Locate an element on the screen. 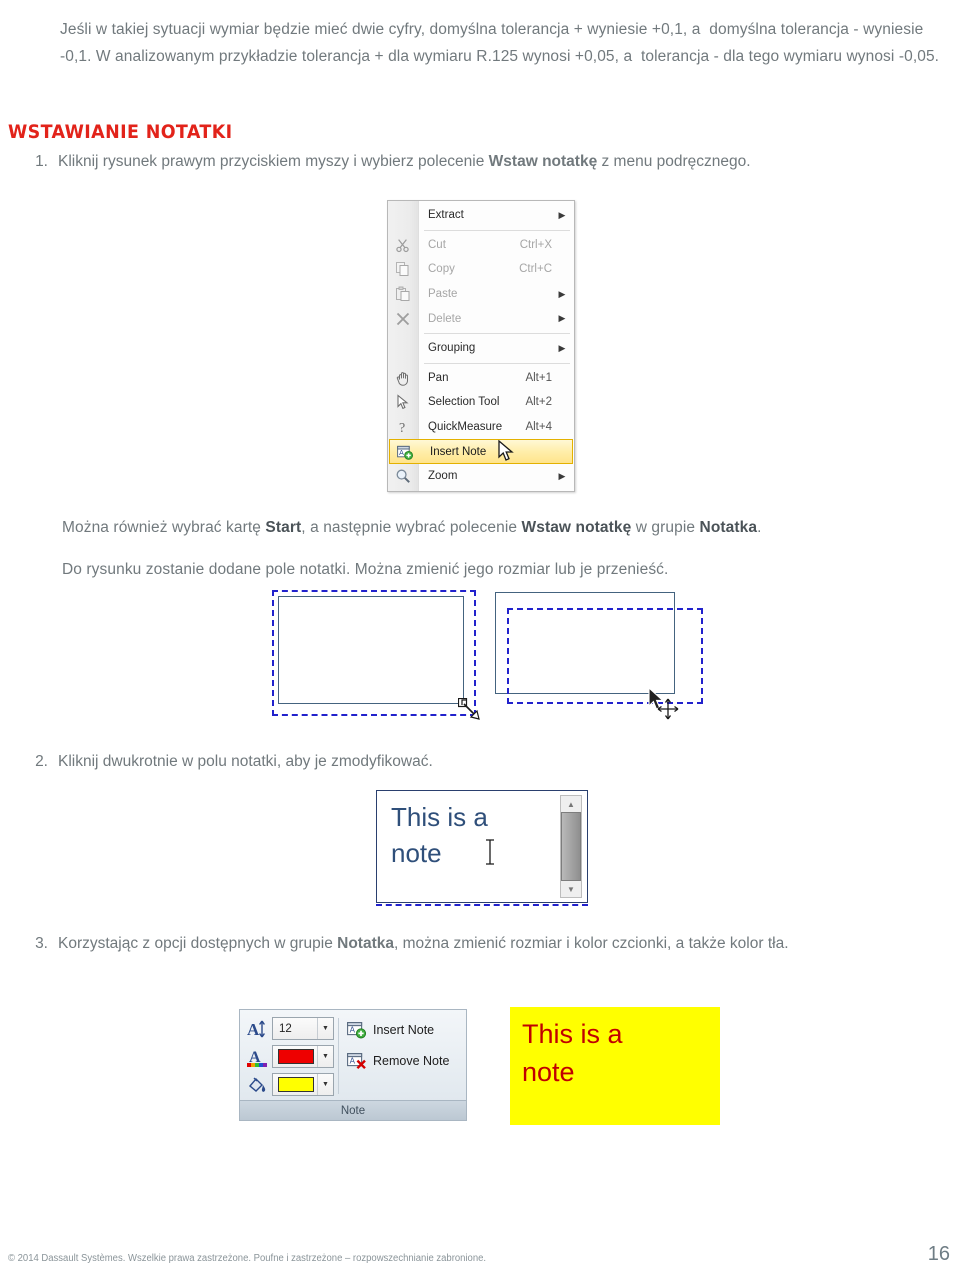 This screenshot has height=1279, width=960. context-menu-item-shortcut: Ctrl+X is located at coordinates (535, 244).